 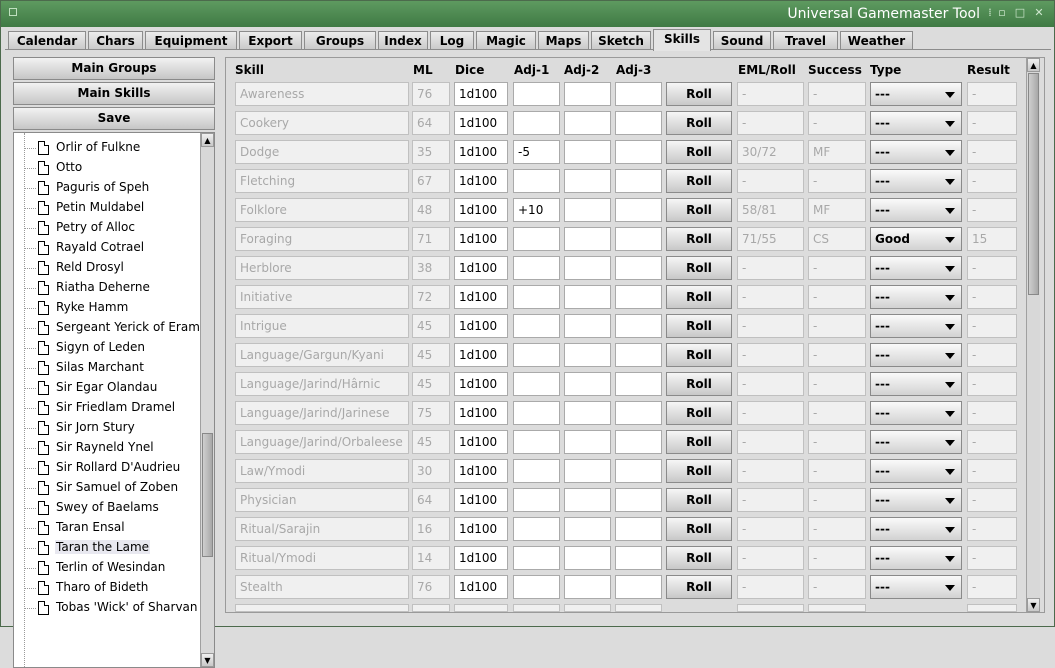 What do you see at coordinates (114, 68) in the screenshot?
I see `main-groups-button: Main Groups` at bounding box center [114, 68].